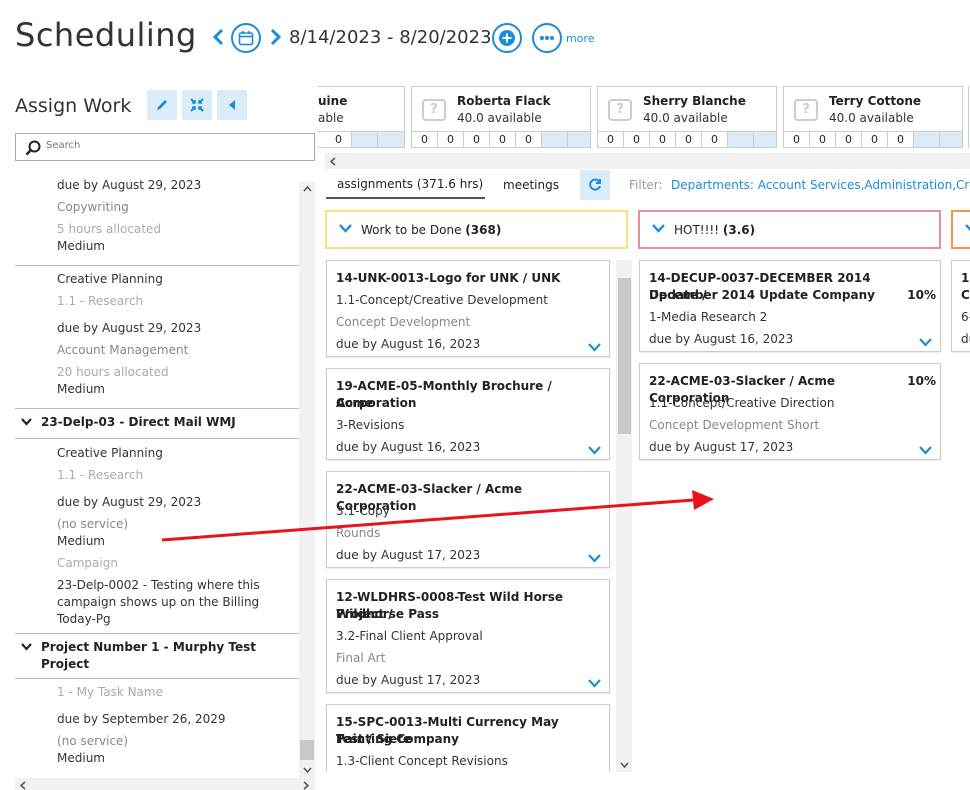 This screenshot has height=790, width=970. I want to click on collapse-panel-icon, so click(232, 105).